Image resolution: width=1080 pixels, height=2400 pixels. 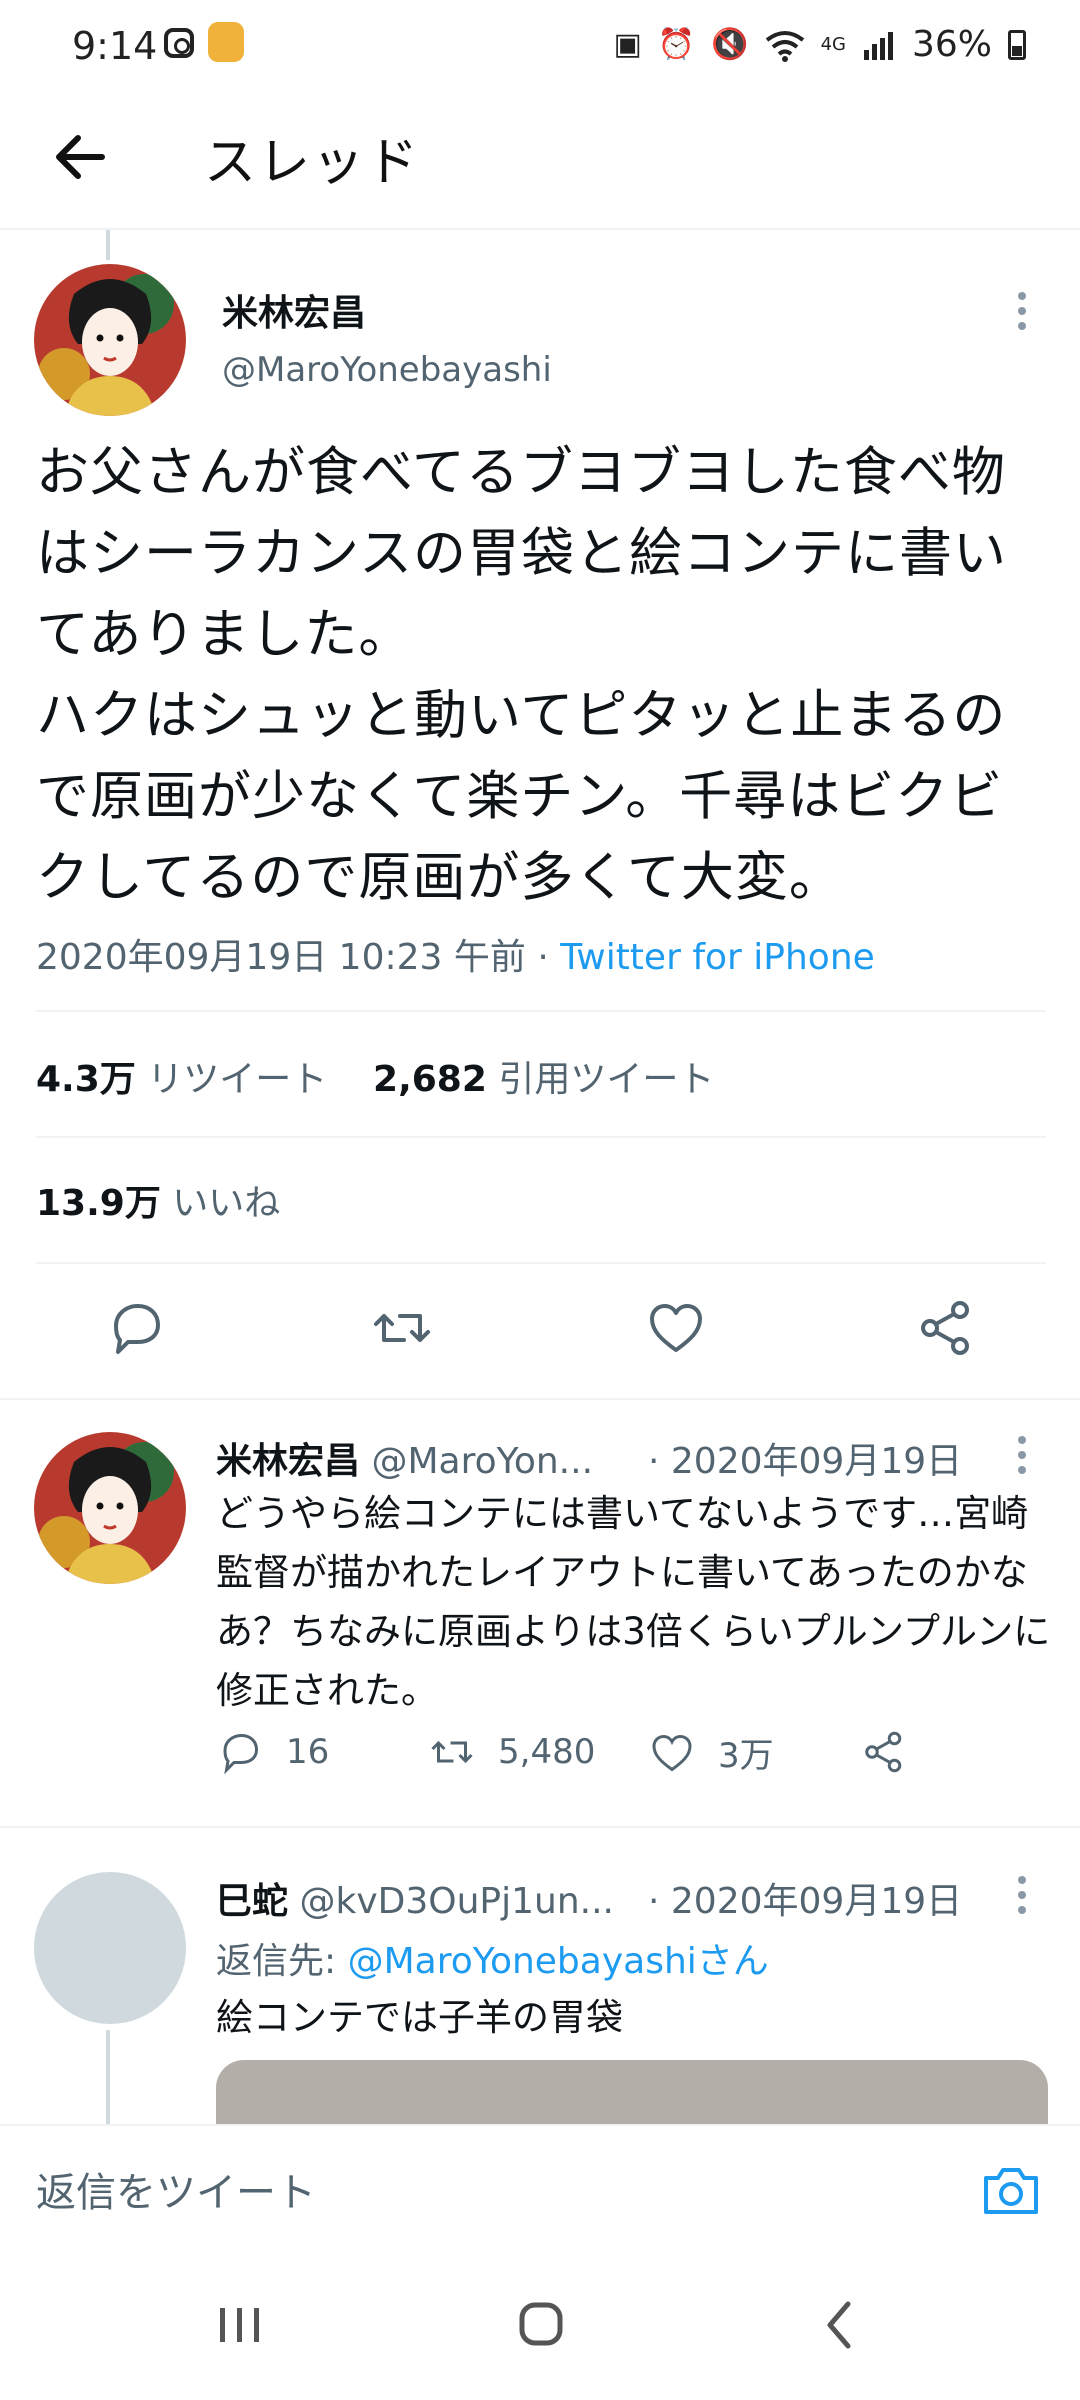 I want to click on app-icon, so click(x=226, y=42).